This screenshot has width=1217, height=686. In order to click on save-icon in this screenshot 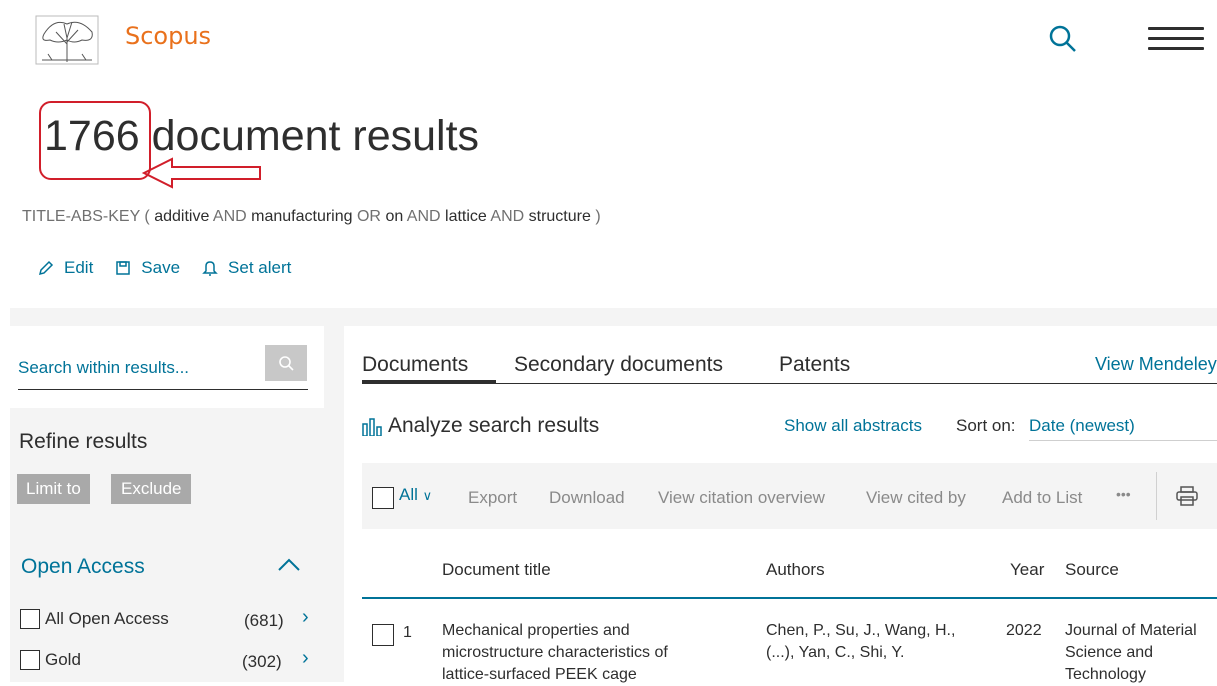, I will do `click(123, 268)`.